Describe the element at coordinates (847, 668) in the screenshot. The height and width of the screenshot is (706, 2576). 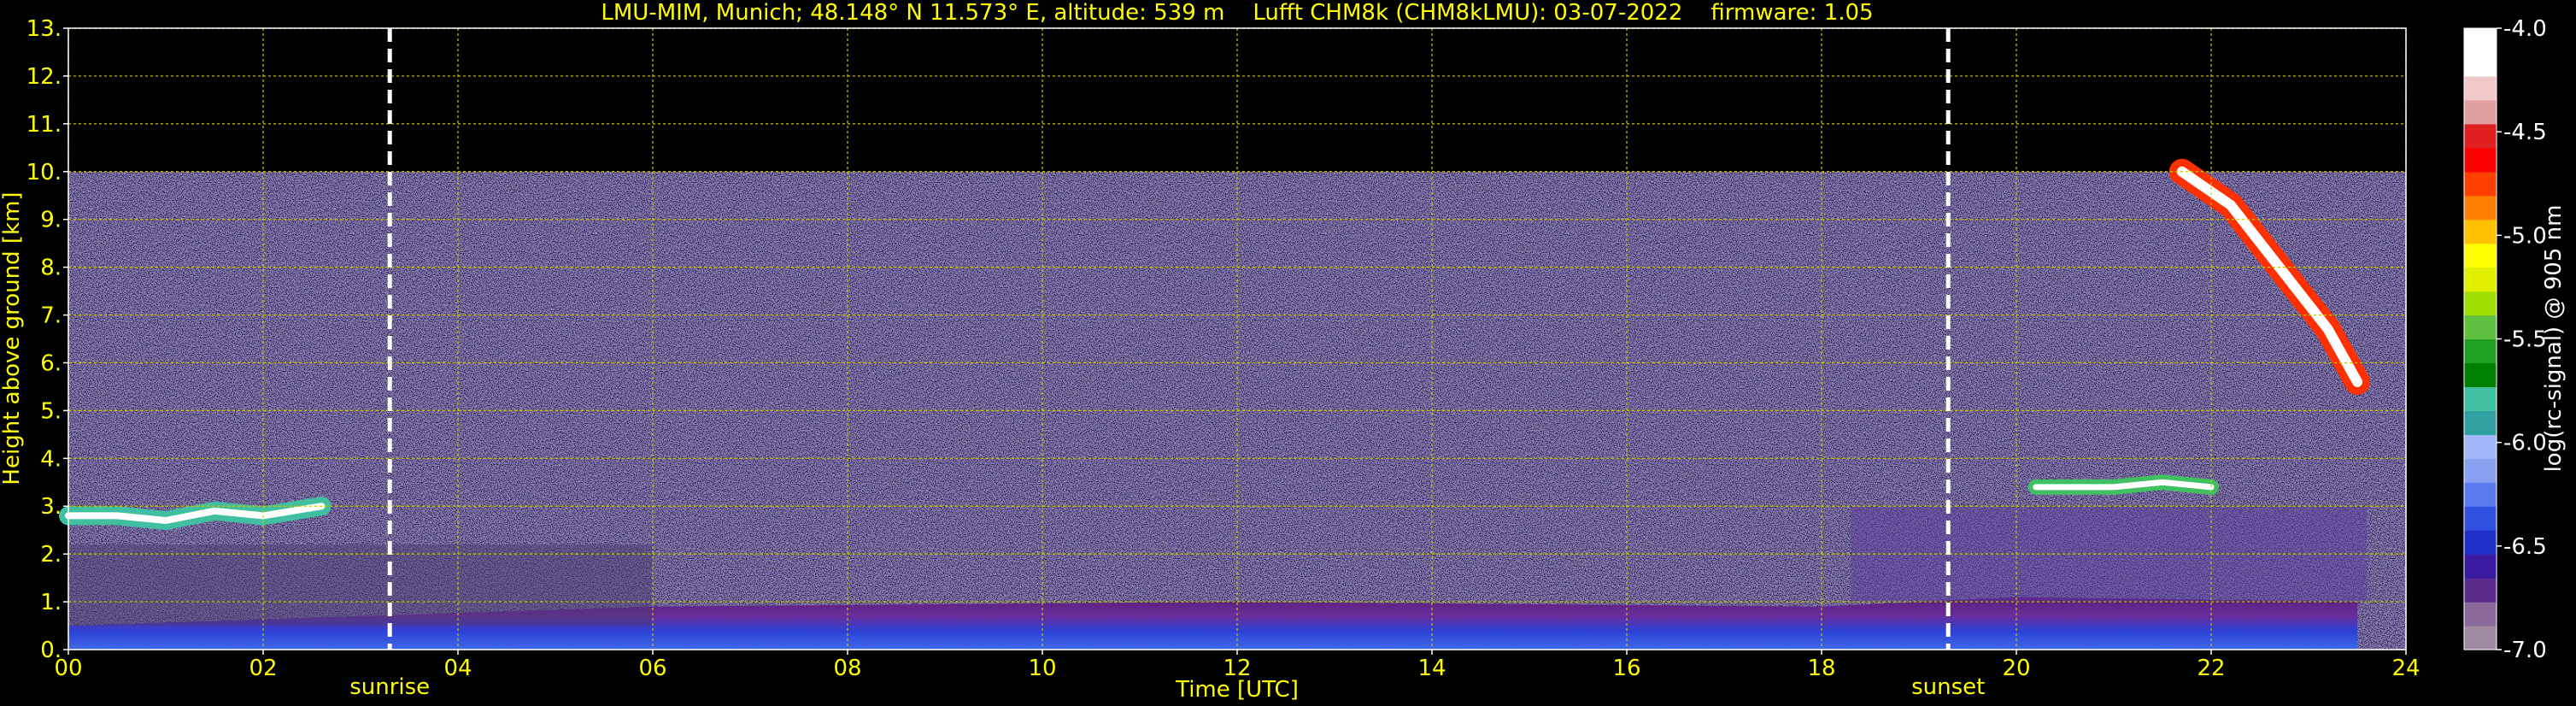
I see `x-tick-label: 08` at that location.